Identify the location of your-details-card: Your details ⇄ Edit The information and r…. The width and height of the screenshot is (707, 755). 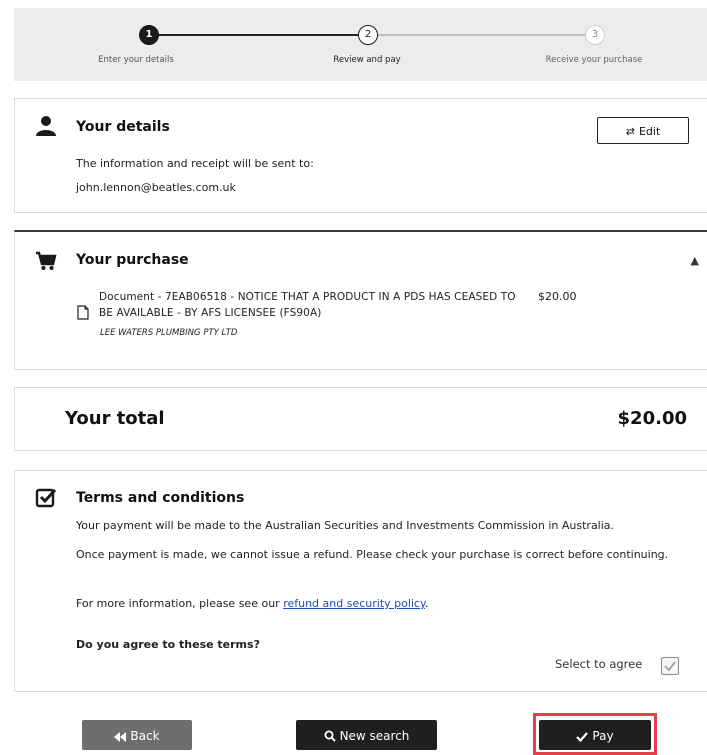
(360, 155).